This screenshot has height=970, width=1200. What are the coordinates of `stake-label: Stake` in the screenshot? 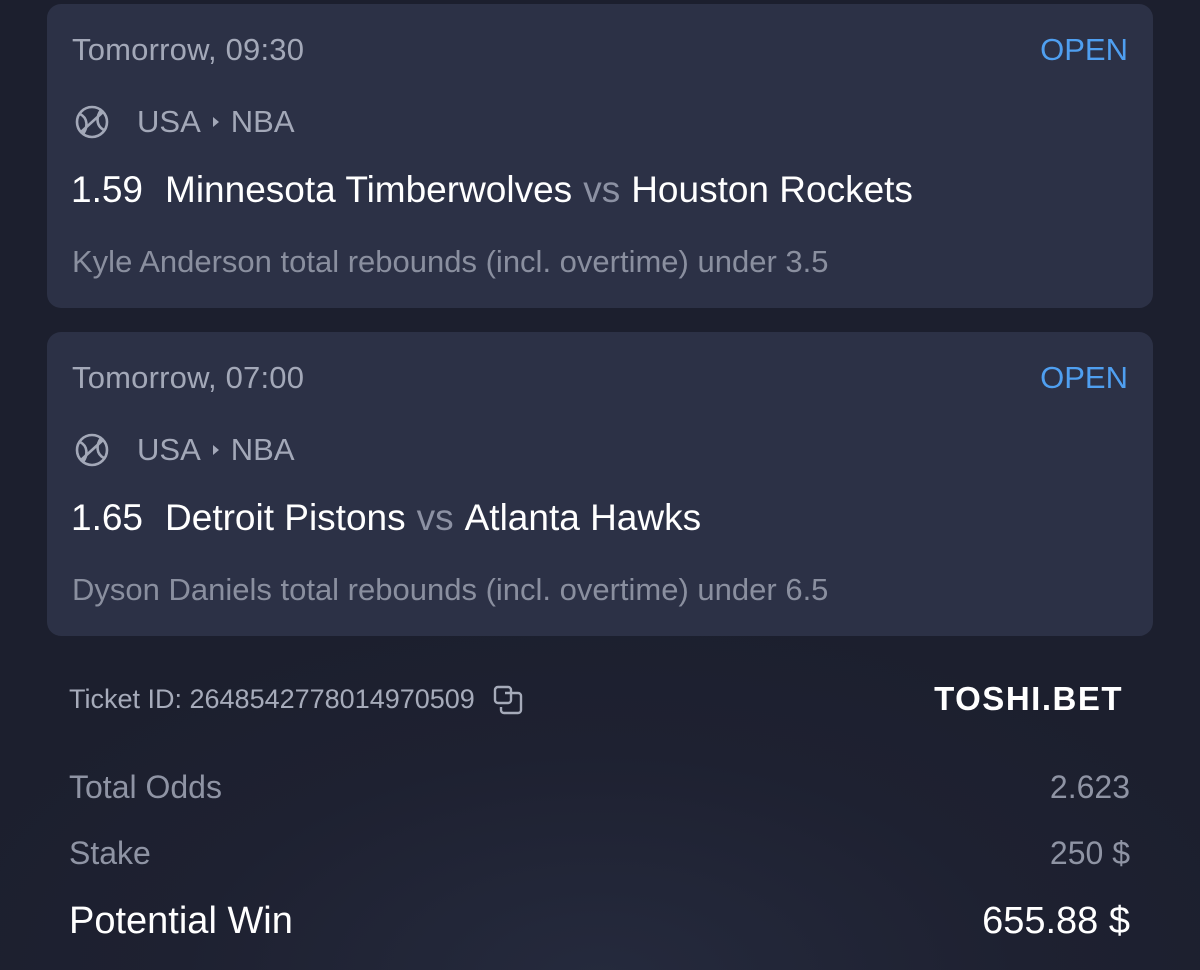 It's located at (110, 853).